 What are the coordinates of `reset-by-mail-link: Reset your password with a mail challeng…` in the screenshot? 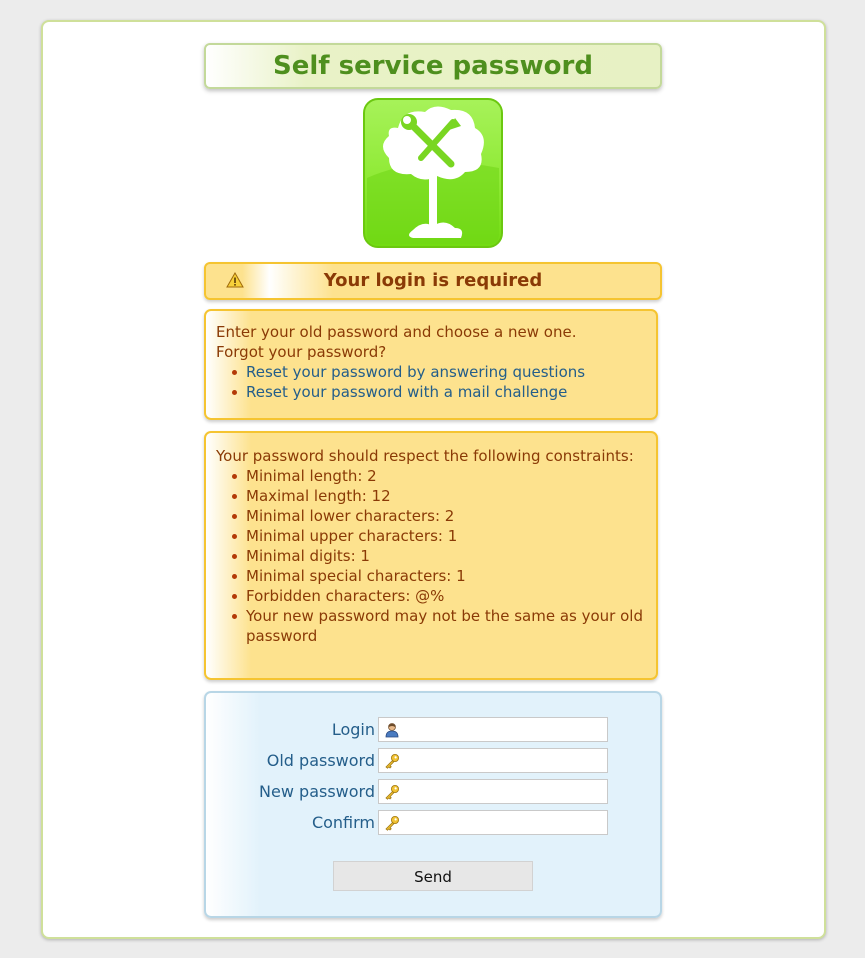 It's located at (406, 392).